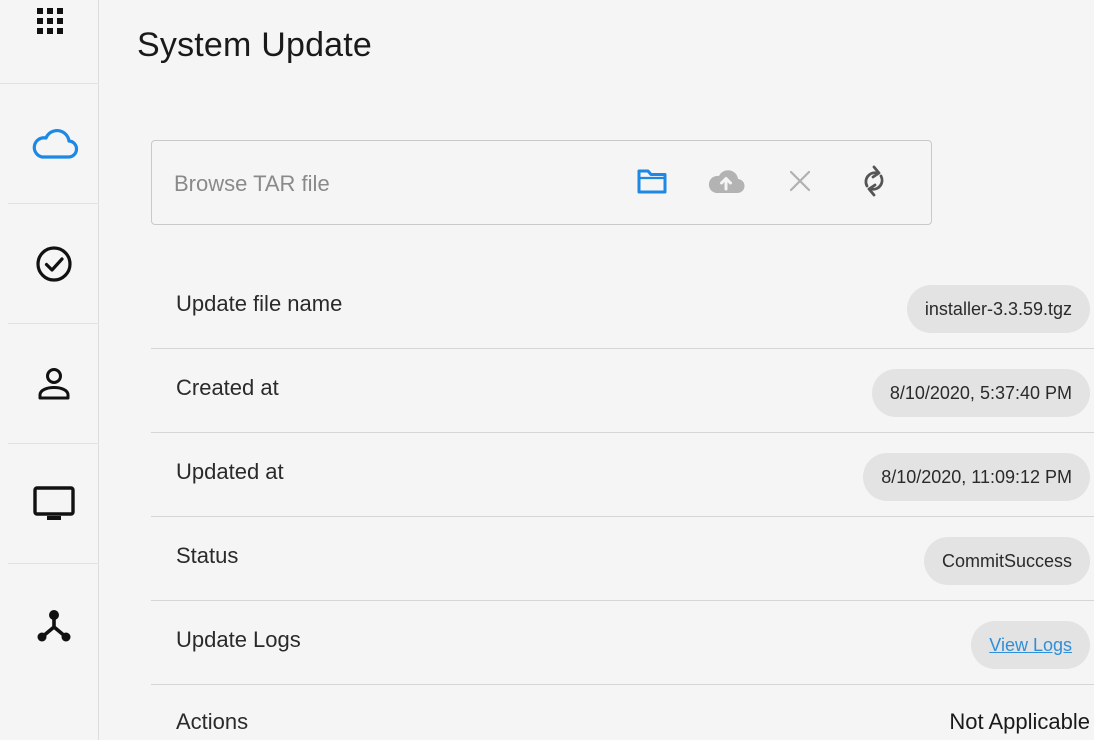  I want to click on view-logs-link: View Logs, so click(1030, 645).